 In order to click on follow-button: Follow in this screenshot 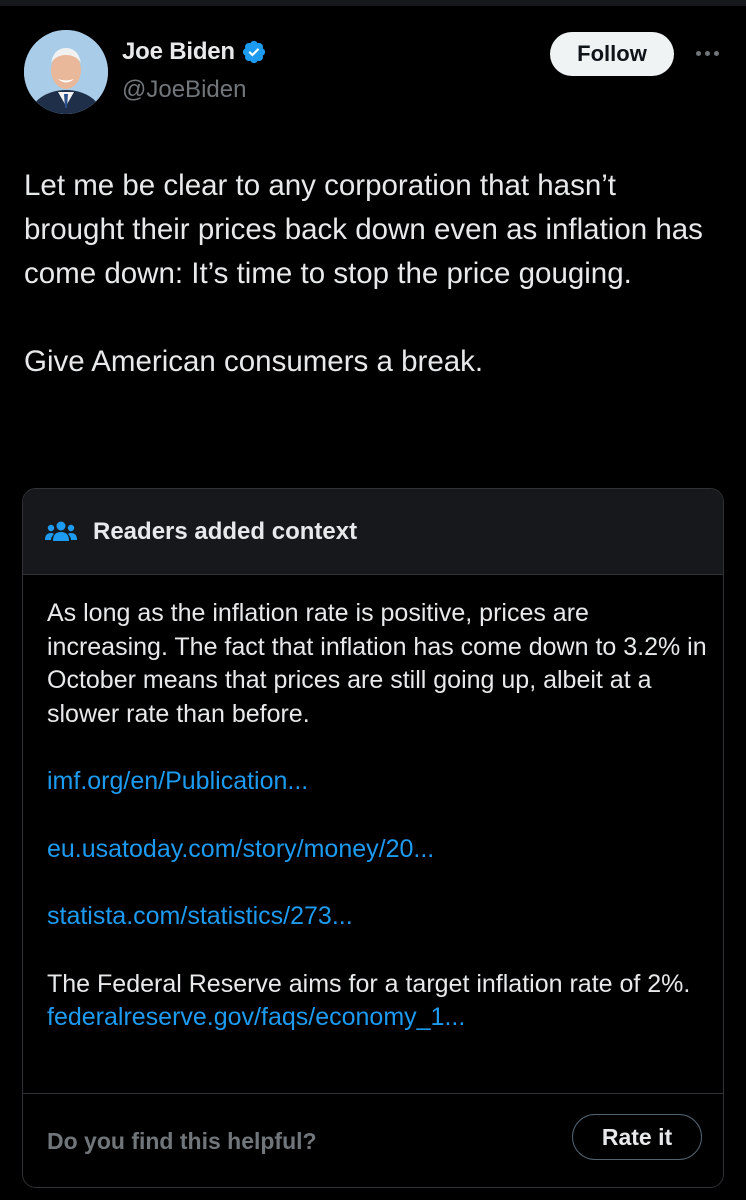, I will do `click(612, 54)`.